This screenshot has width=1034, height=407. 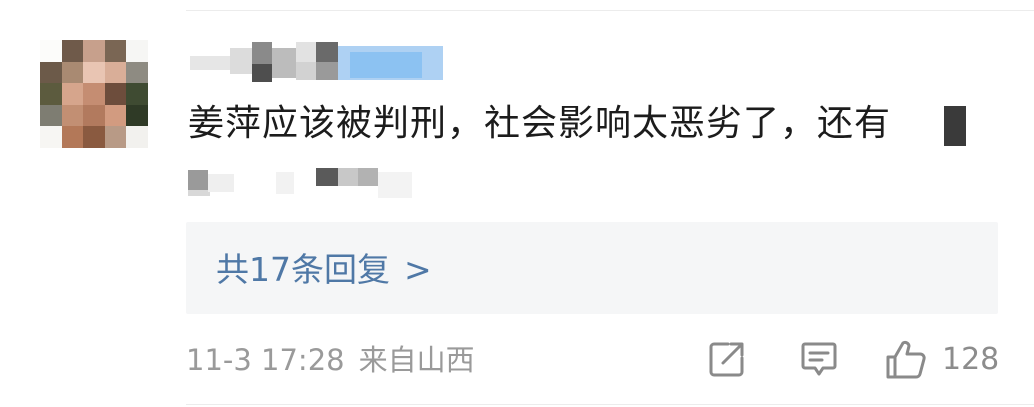 What do you see at coordinates (317, 62) in the screenshot?
I see `username-obscured` at bounding box center [317, 62].